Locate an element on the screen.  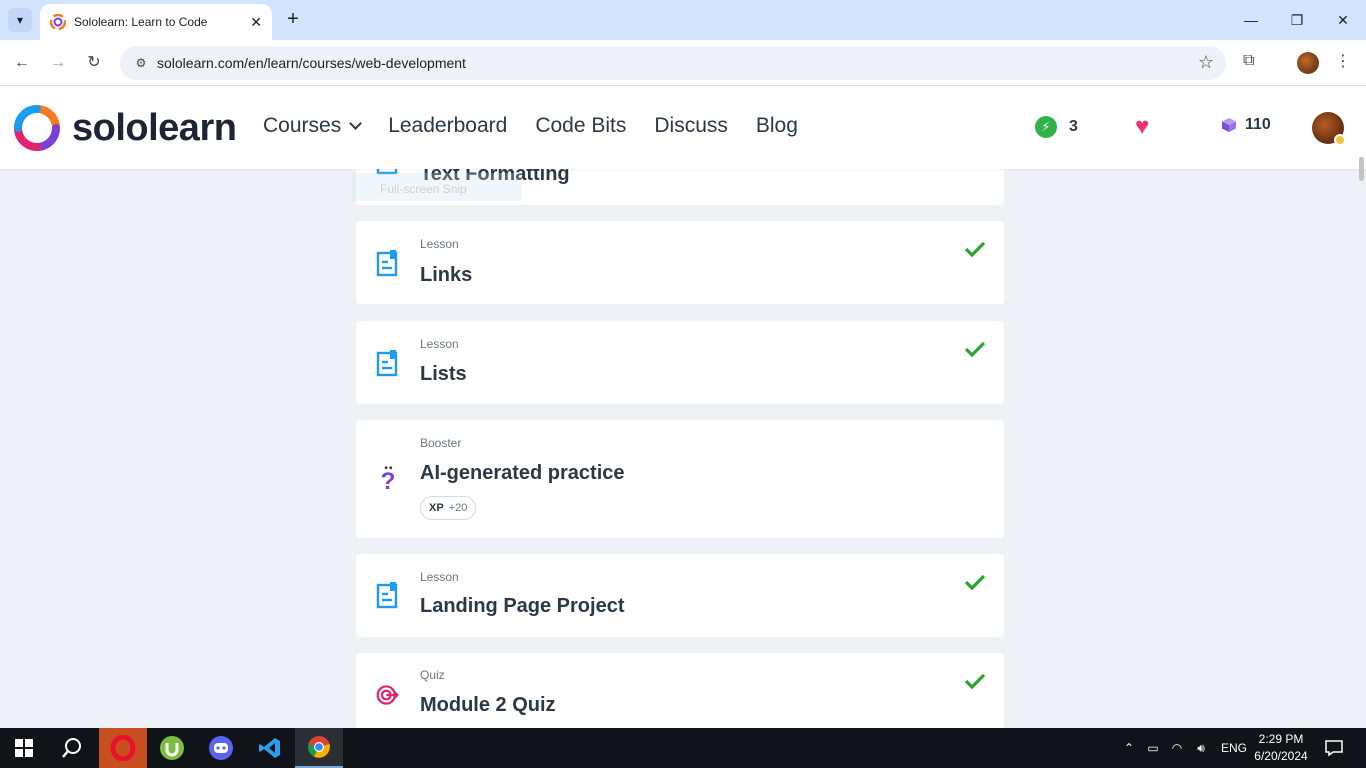
discord-taskbar-icon is located at coordinates (221, 748).